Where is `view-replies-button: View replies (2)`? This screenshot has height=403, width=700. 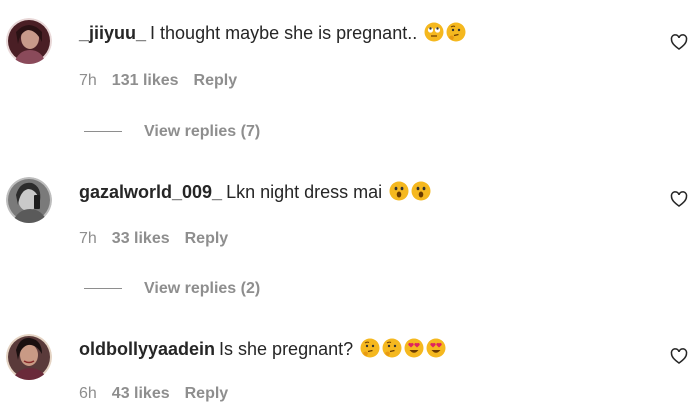 view-replies-button: View replies (2) is located at coordinates (172, 289).